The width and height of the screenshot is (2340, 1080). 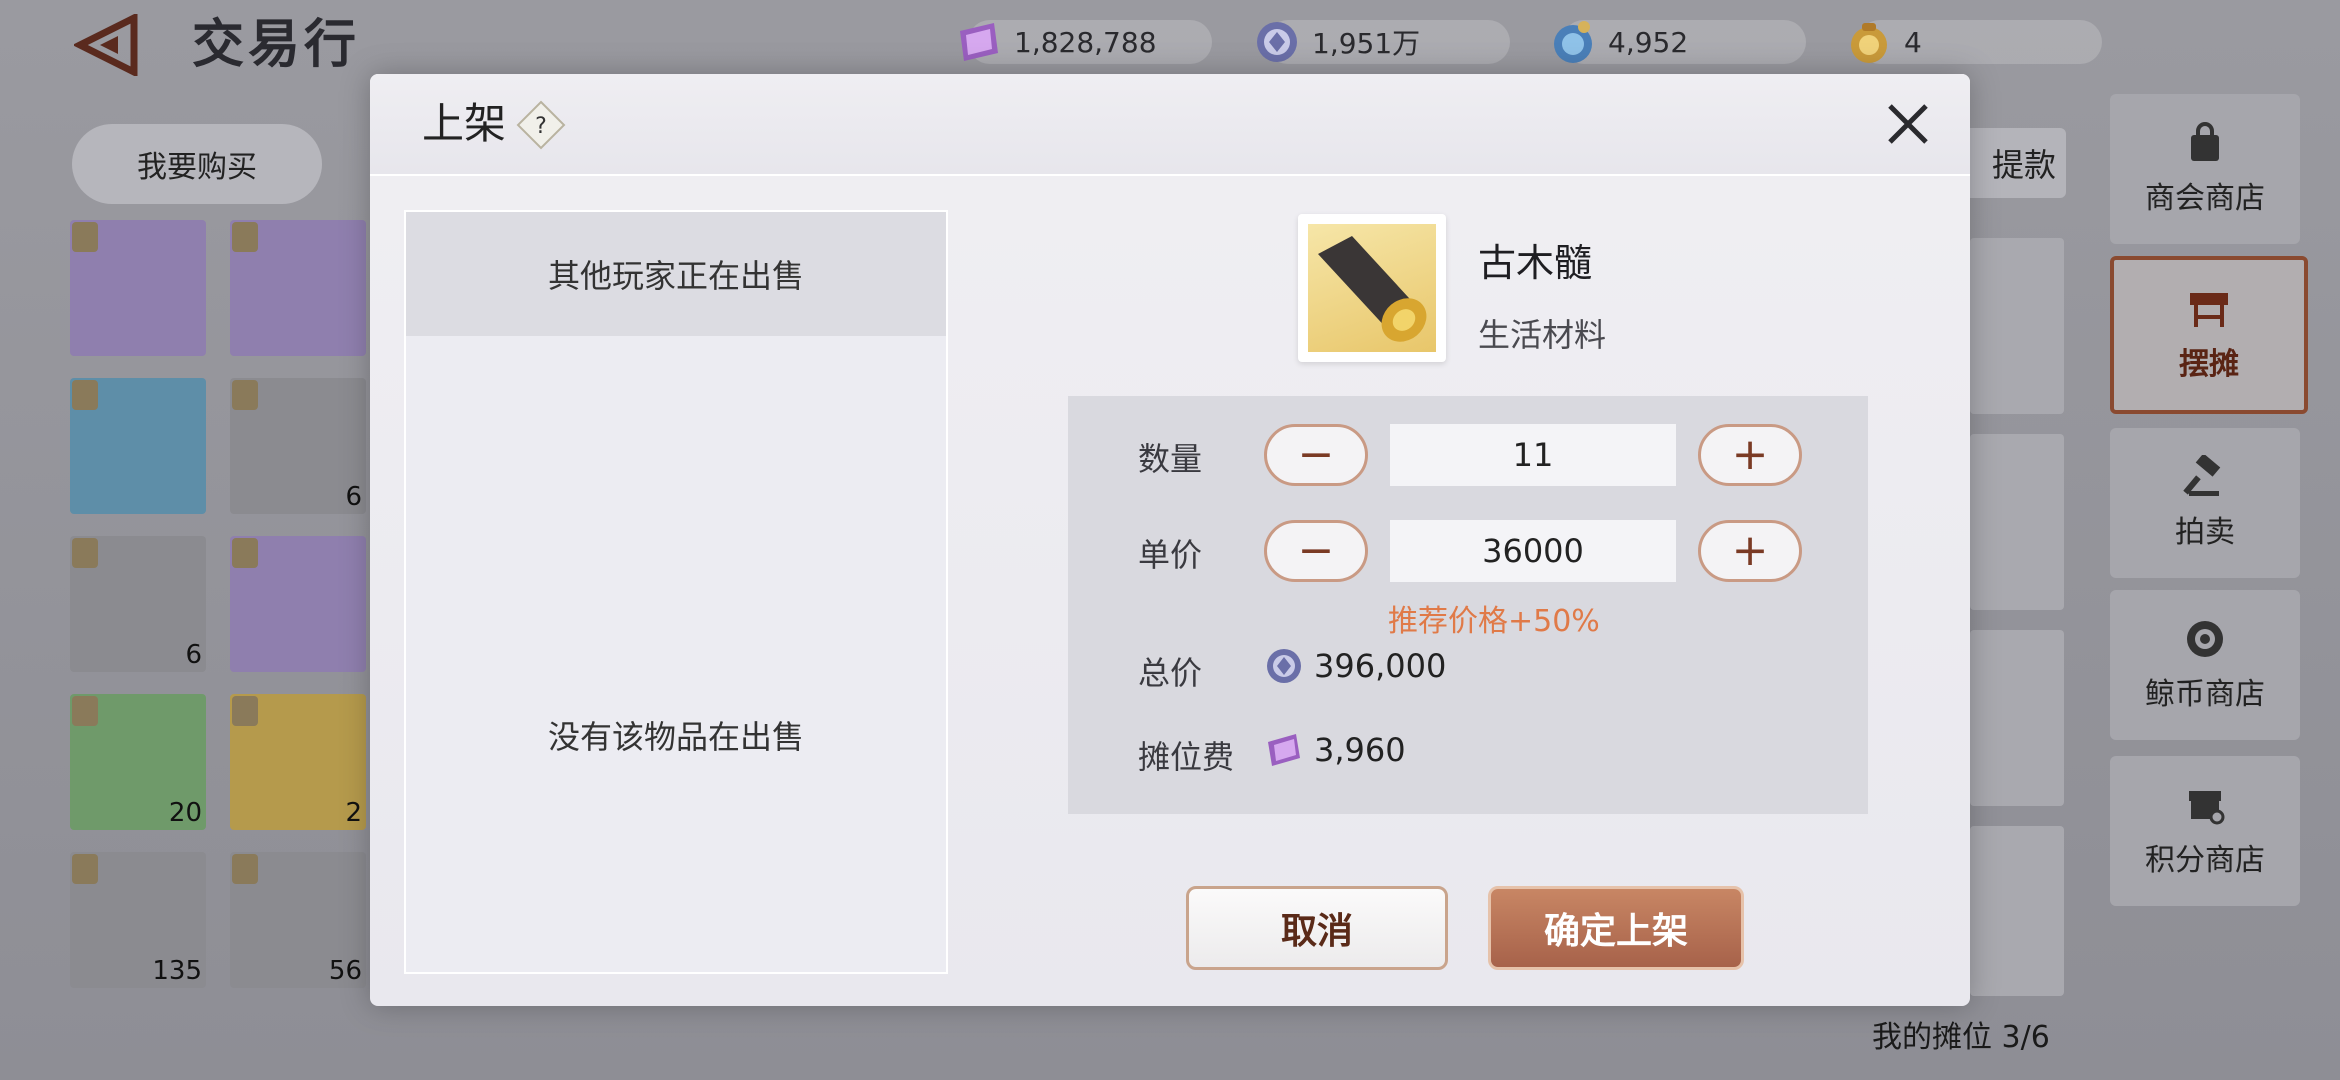 I want to click on quantity-plus-button: +, so click(x=1750, y=455).